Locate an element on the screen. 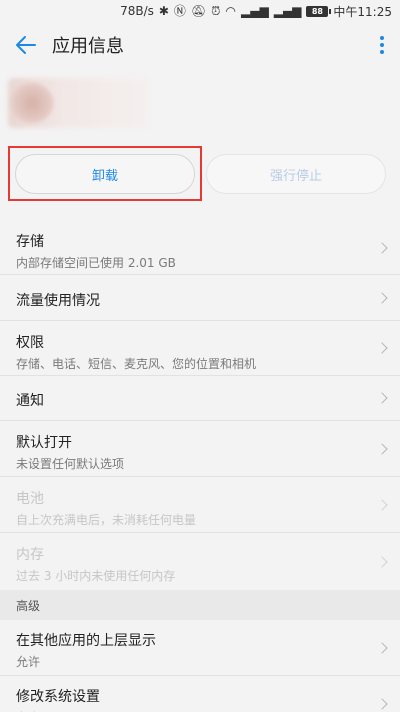 Image resolution: width=400 pixels, height=712 pixels. item-title: 电池 is located at coordinates (30, 499).